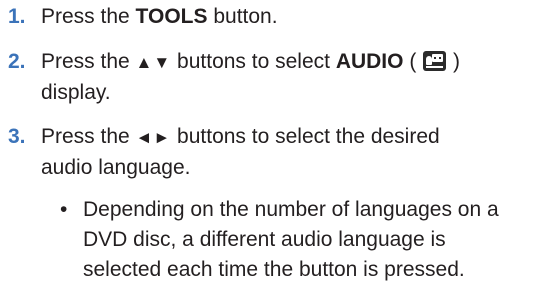 Image resolution: width=557 pixels, height=290 pixels. What do you see at coordinates (453, 61) in the screenshot?
I see `close-paren: )` at bounding box center [453, 61].